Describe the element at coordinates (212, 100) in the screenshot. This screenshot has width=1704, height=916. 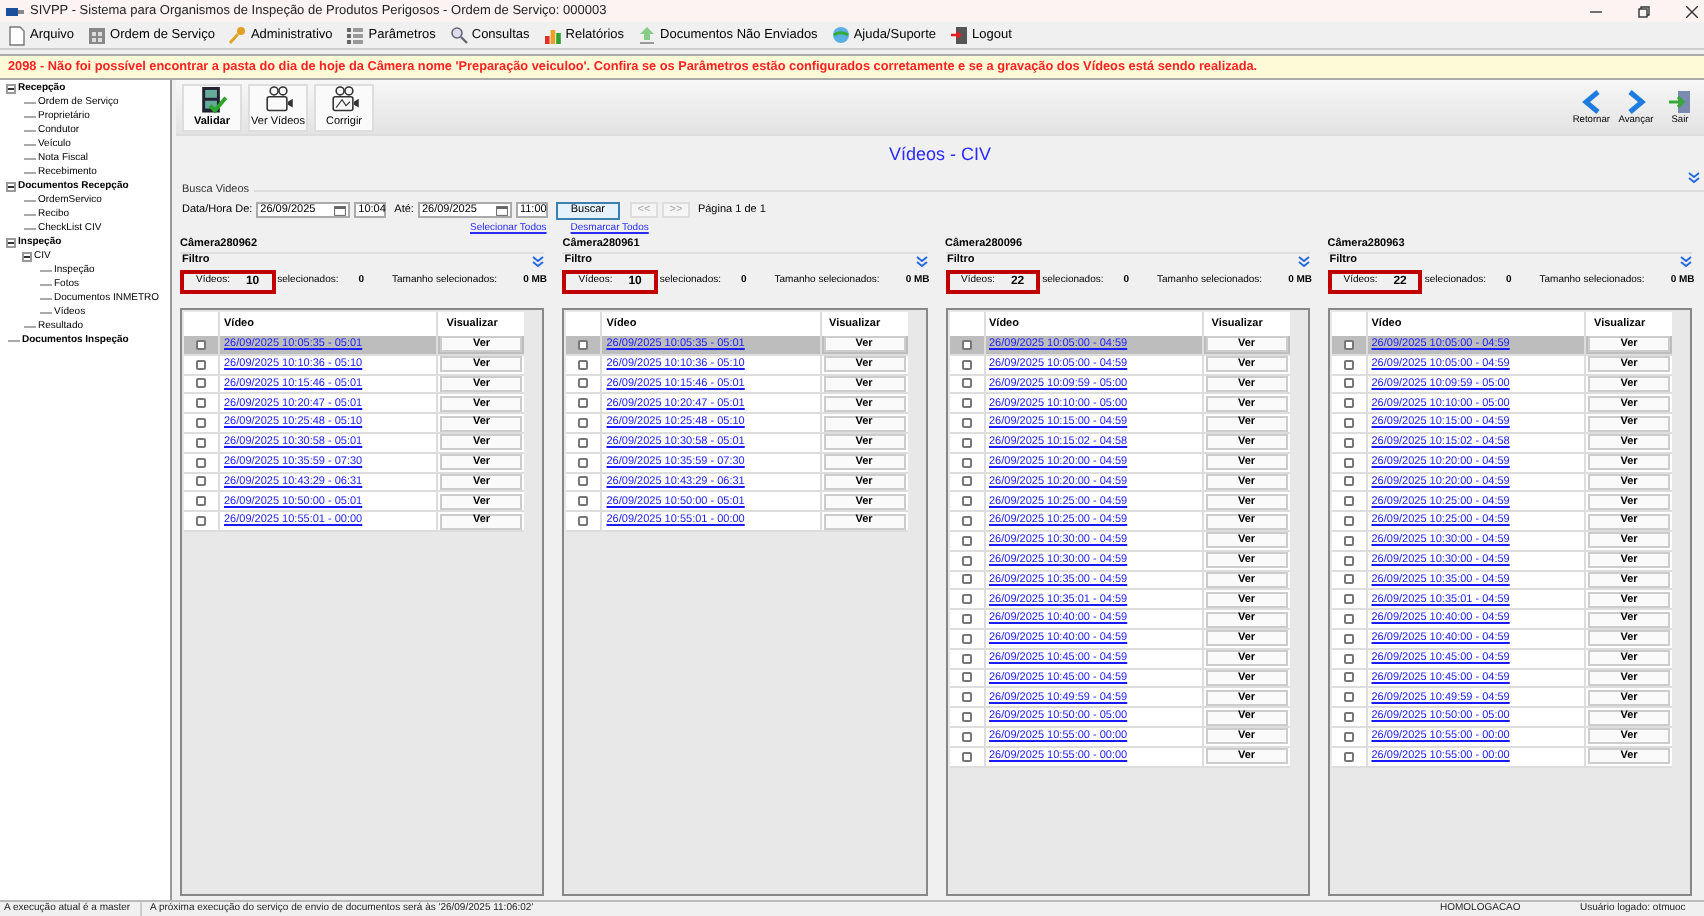
I see `film-check-icon` at that location.